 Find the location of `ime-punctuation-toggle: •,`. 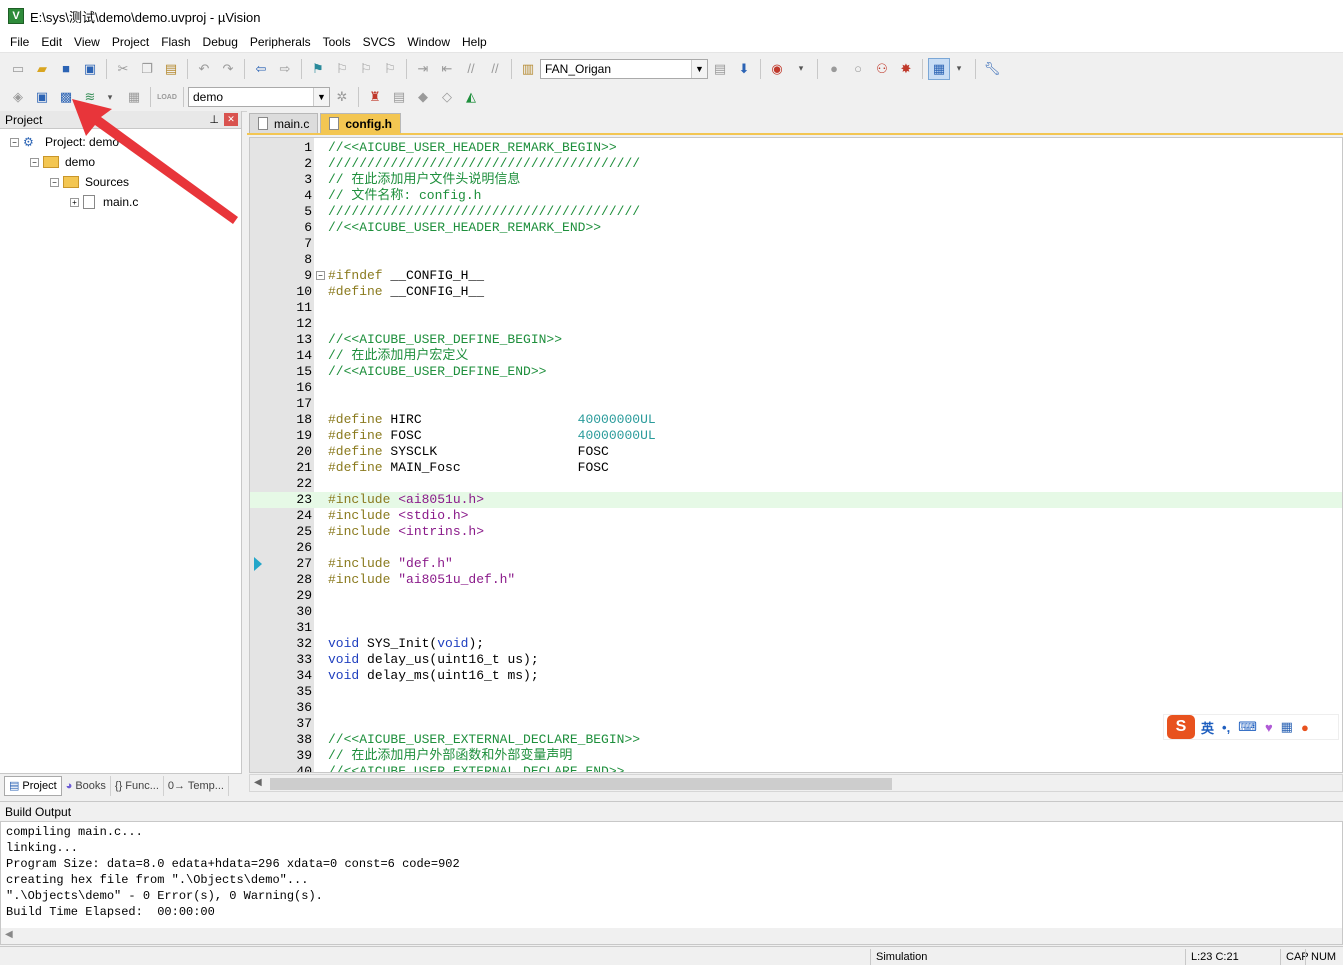

ime-punctuation-toggle: •, is located at coordinates (1226, 727).